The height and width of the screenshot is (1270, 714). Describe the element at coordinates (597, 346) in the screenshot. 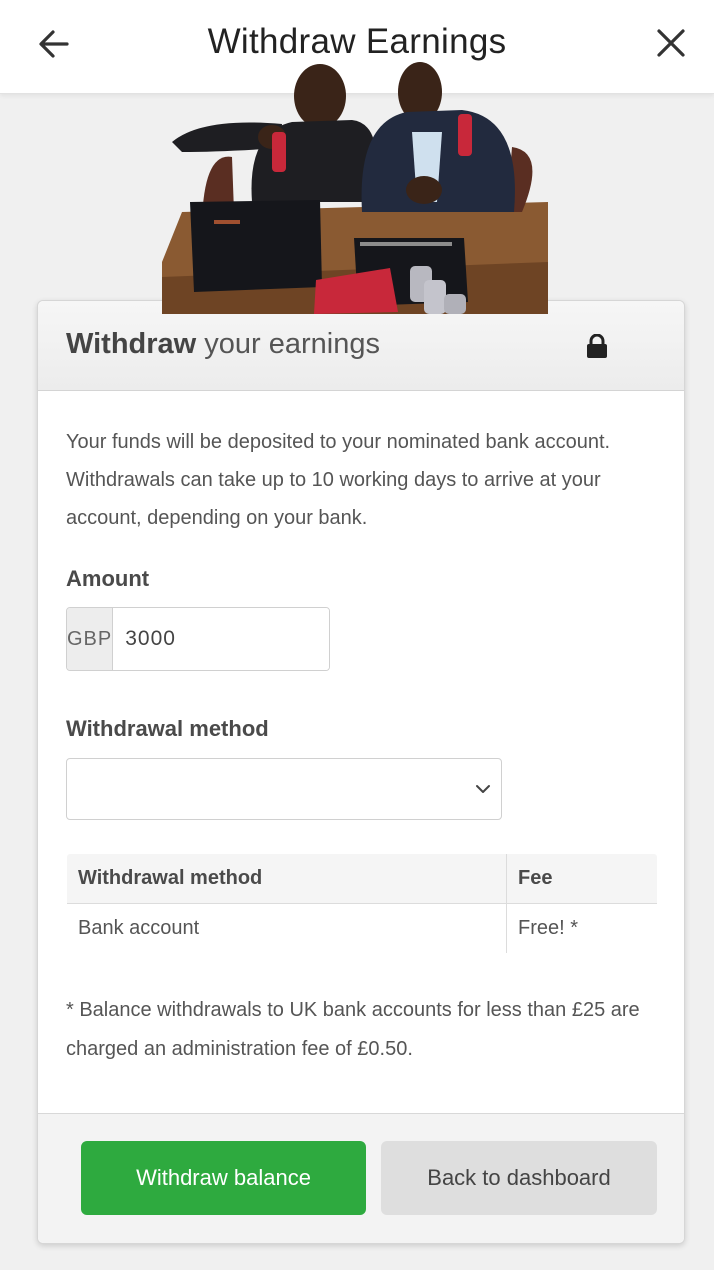

I see `lock-icon` at that location.